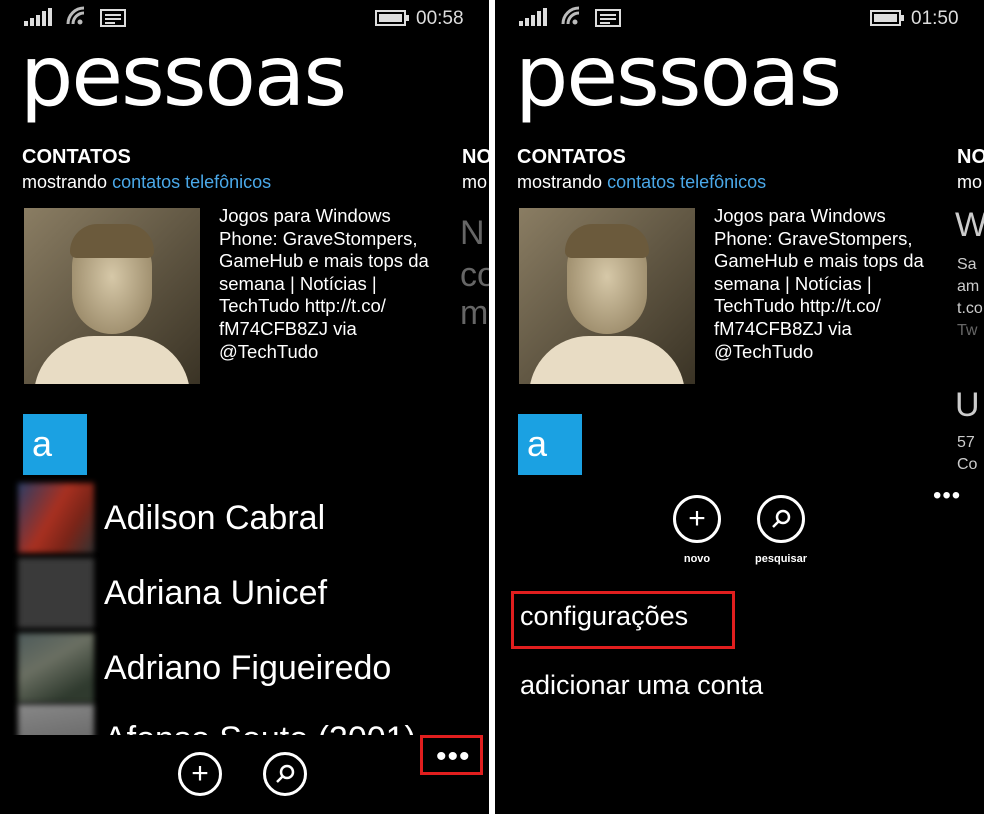 The width and height of the screenshot is (984, 814). What do you see at coordinates (967, 330) in the screenshot?
I see `peek-line: Tw` at bounding box center [967, 330].